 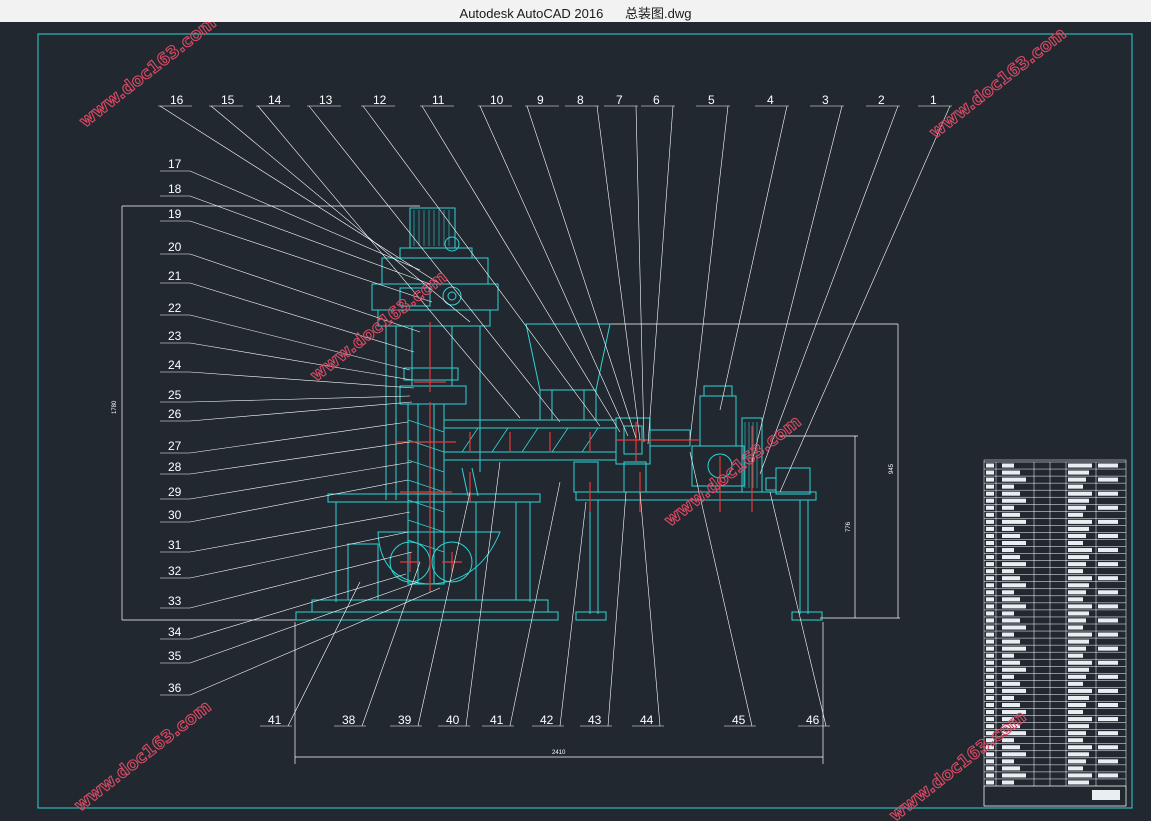 What do you see at coordinates (892, 468) in the screenshot?
I see `dim-right-height: 945` at bounding box center [892, 468].